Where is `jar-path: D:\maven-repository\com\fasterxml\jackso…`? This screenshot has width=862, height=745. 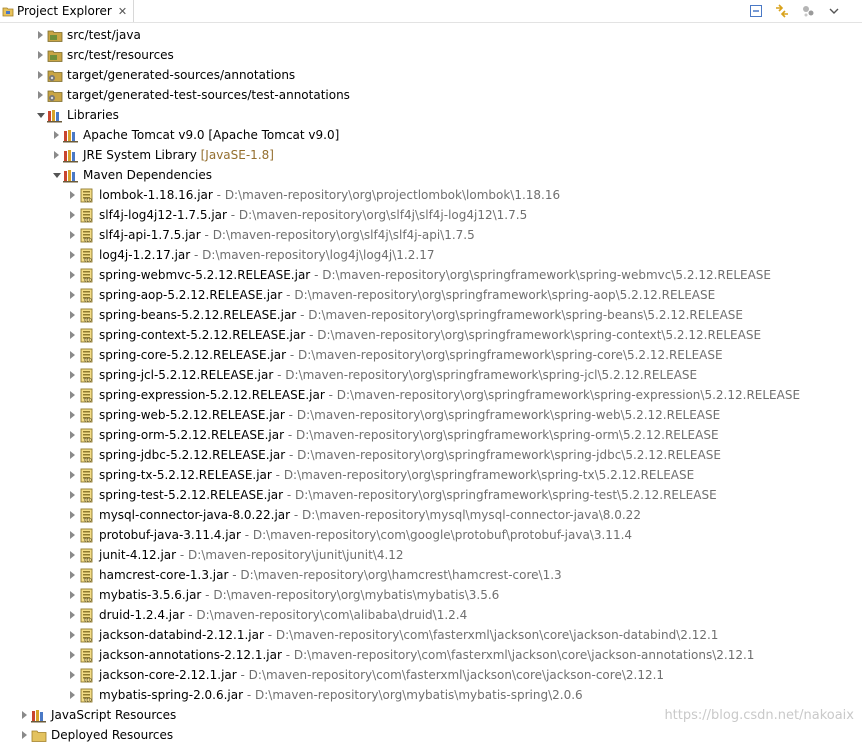
jar-path: D:\maven-repository\com\fasterxml\jackso… is located at coordinates (456, 675).